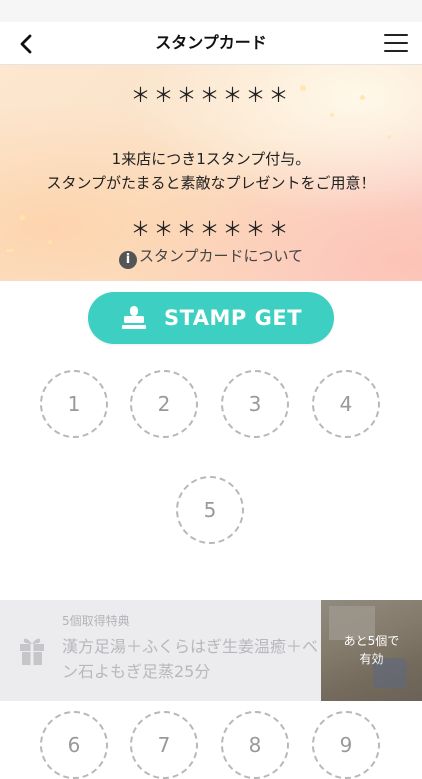  I want to click on stamp-slot: 1, so click(74, 404).